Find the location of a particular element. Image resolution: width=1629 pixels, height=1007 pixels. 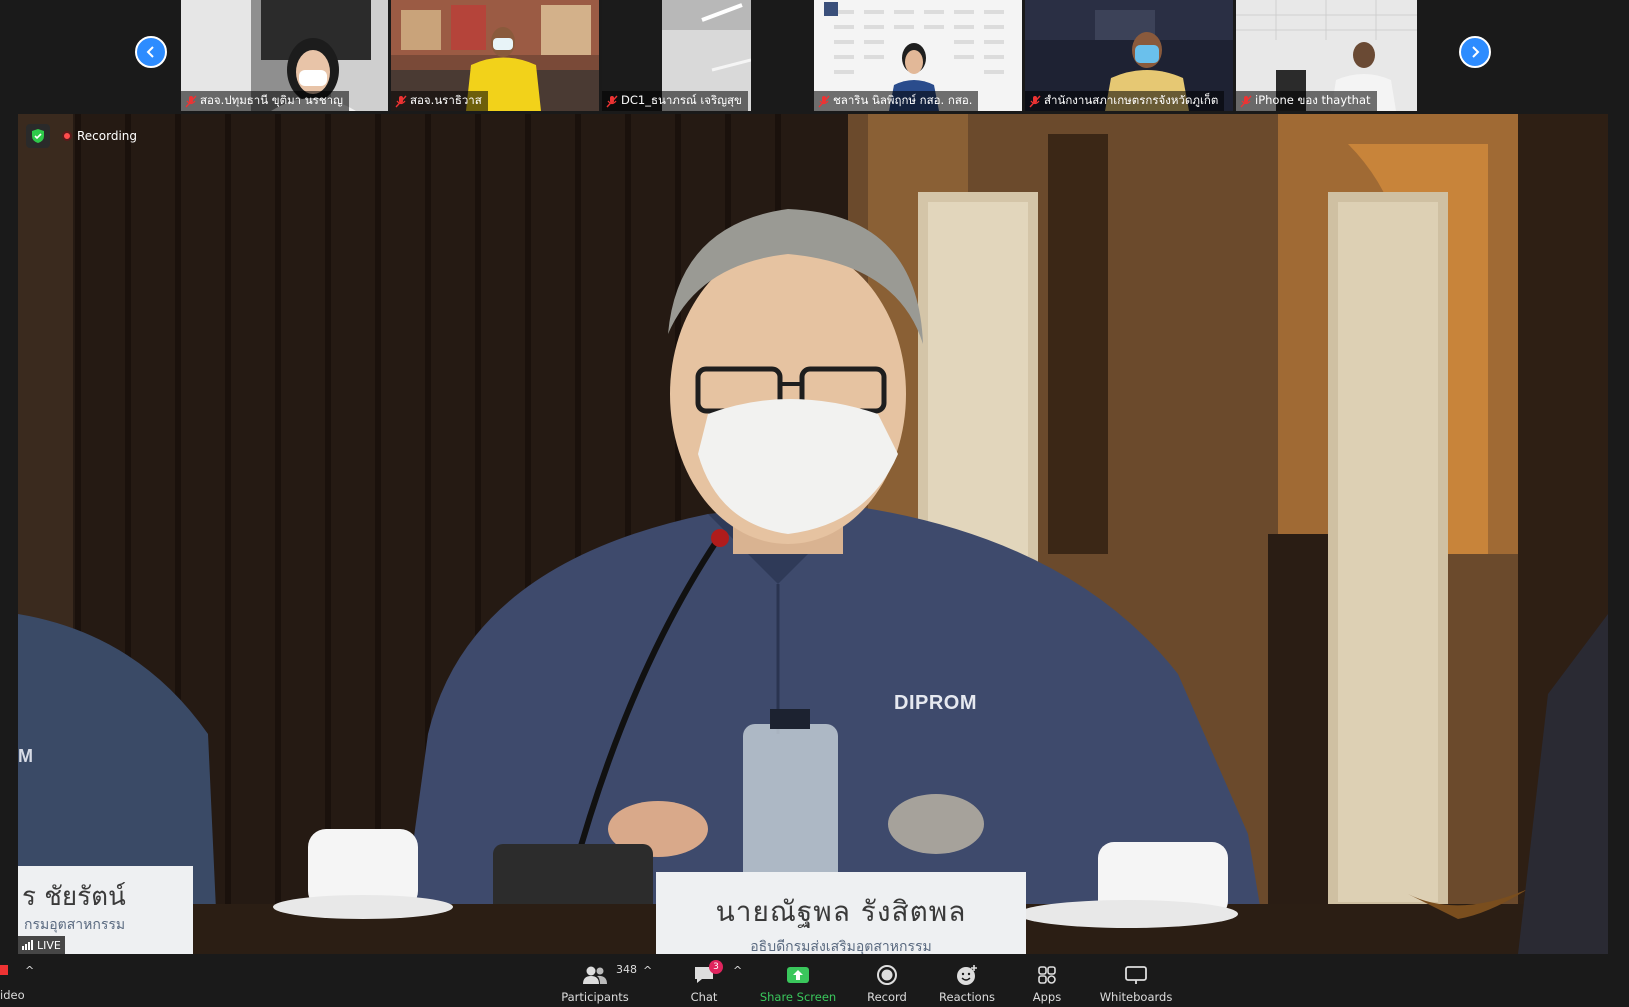

record-button: Record is located at coordinates (887, 981).